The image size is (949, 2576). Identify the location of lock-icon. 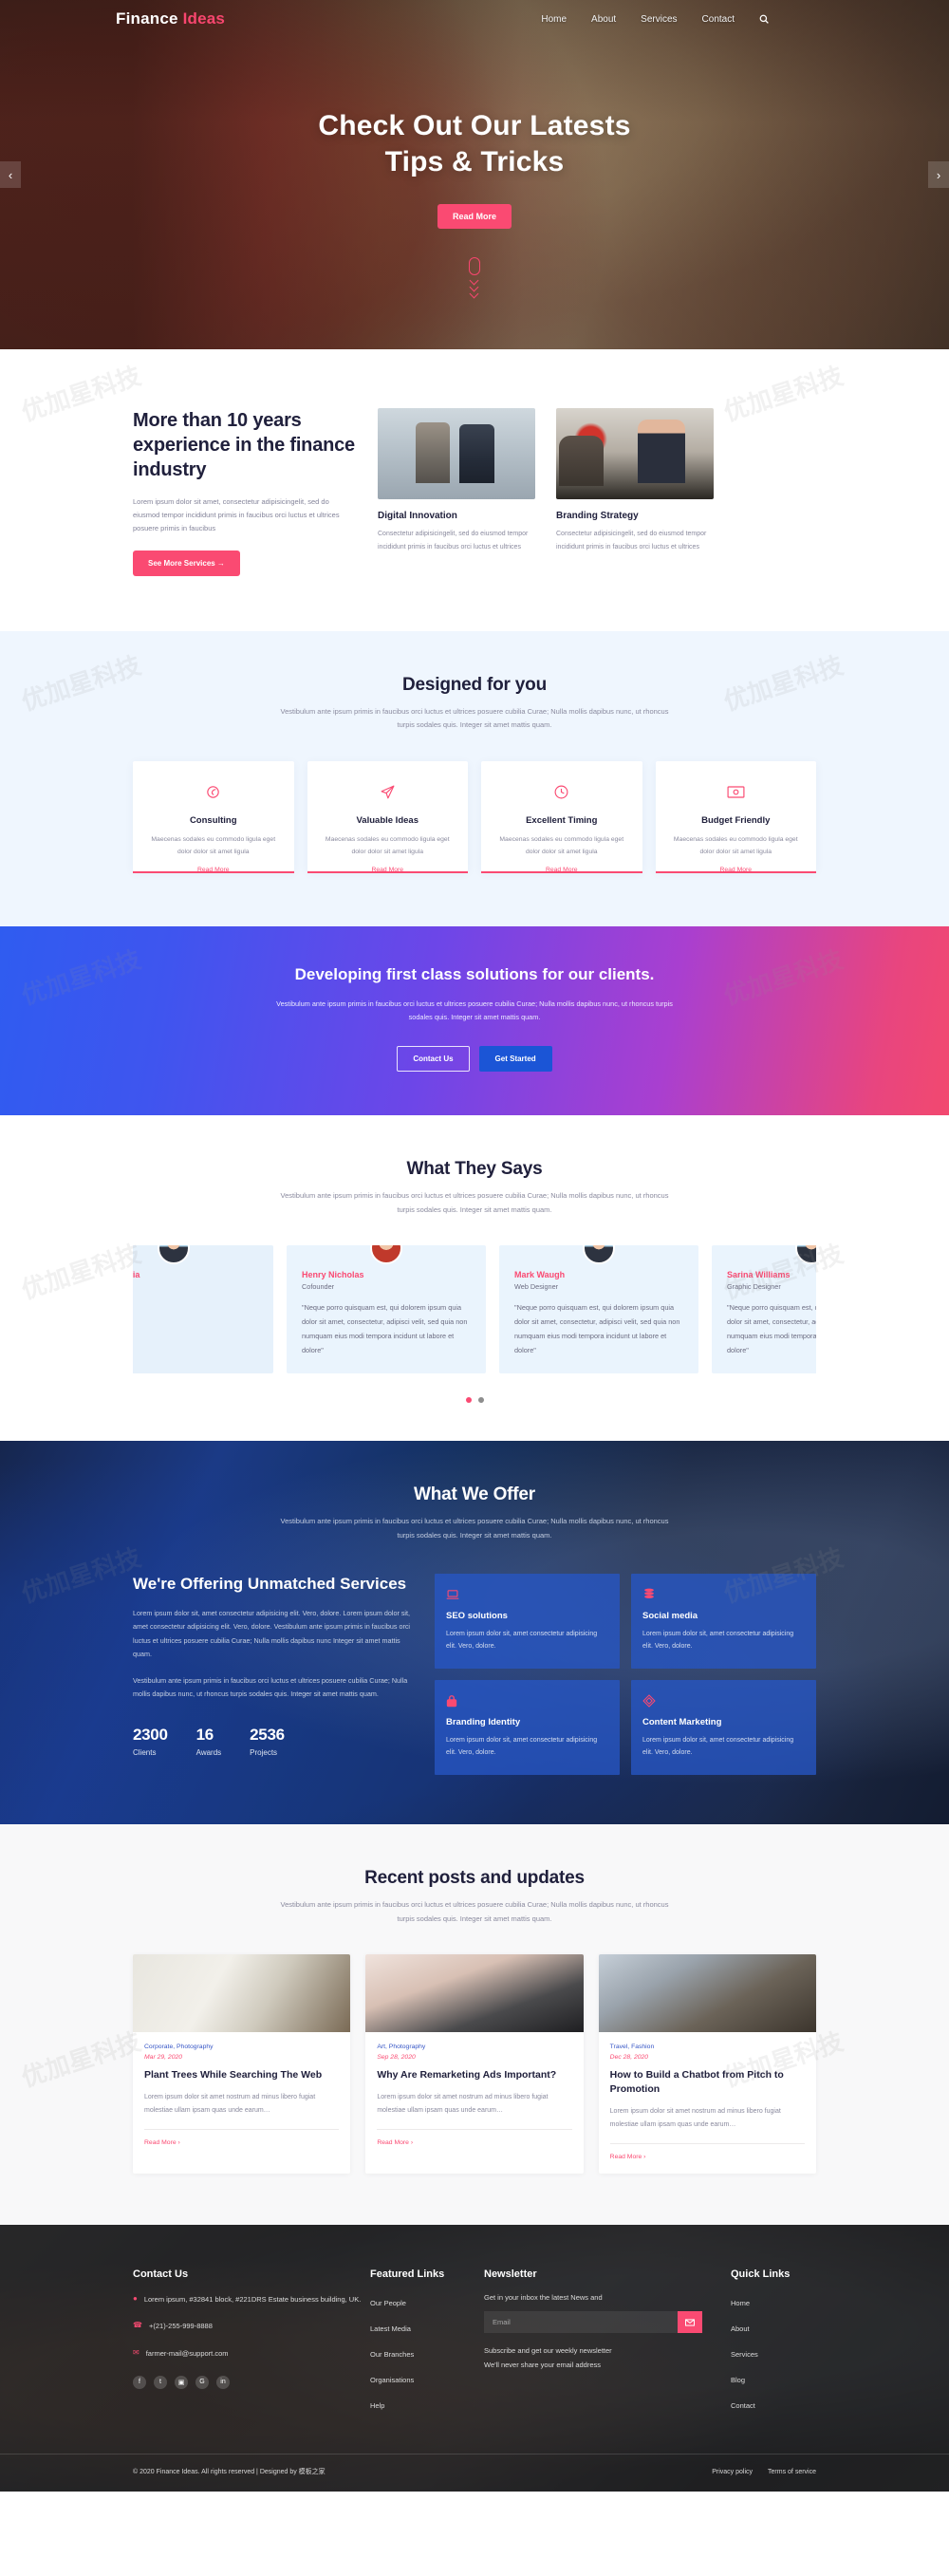
(527, 1701).